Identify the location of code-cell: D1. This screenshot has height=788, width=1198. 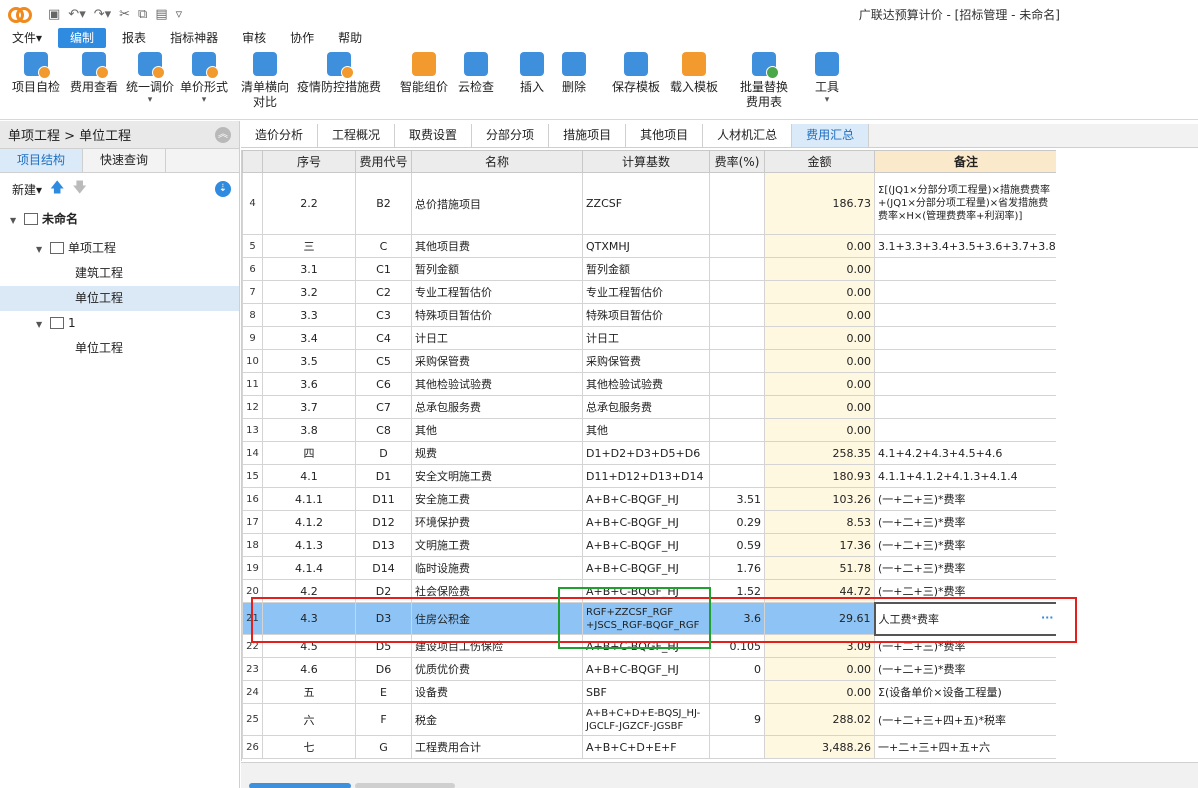
(383, 476).